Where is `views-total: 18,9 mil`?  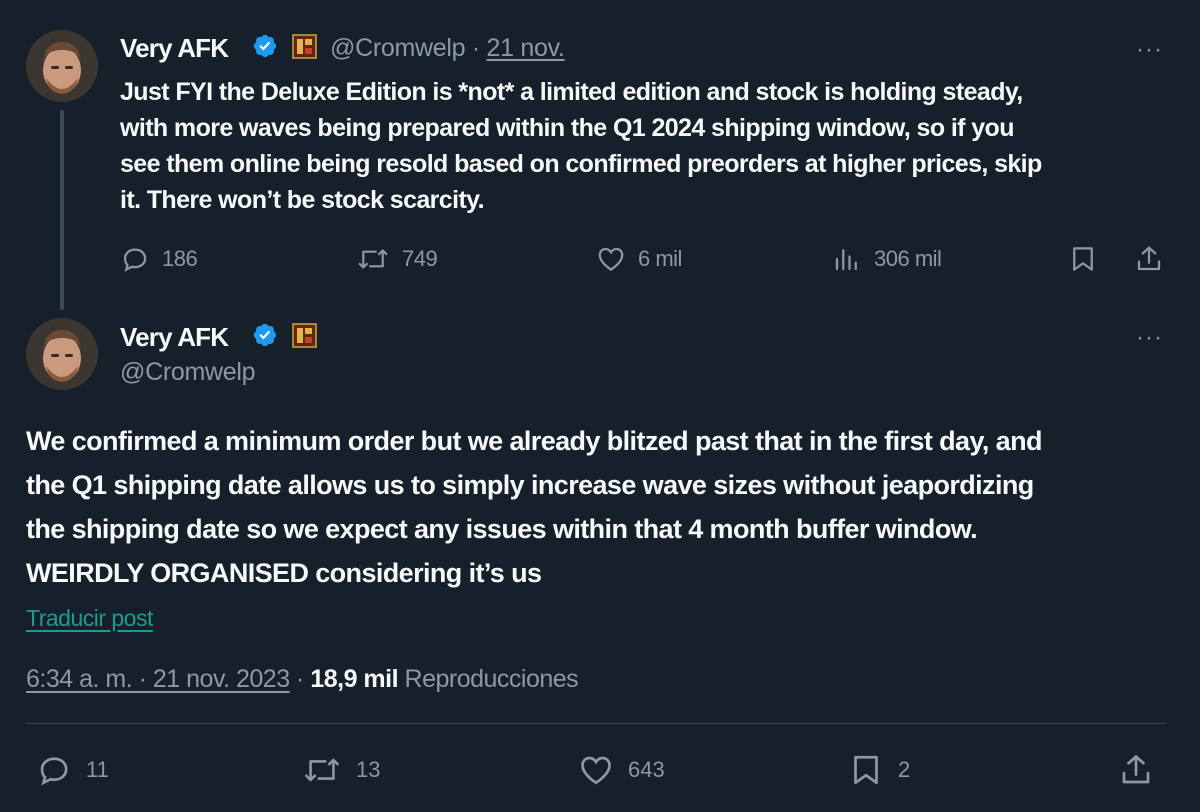
views-total: 18,9 mil is located at coordinates (354, 679).